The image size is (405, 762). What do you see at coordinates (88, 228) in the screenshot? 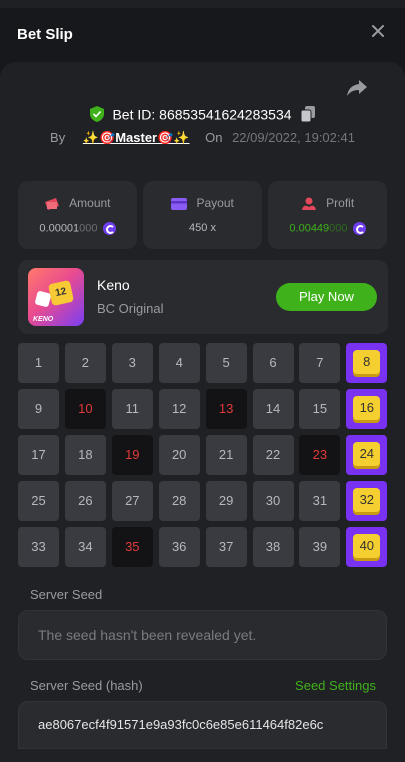
I see `amount-value-trailing: 000` at bounding box center [88, 228].